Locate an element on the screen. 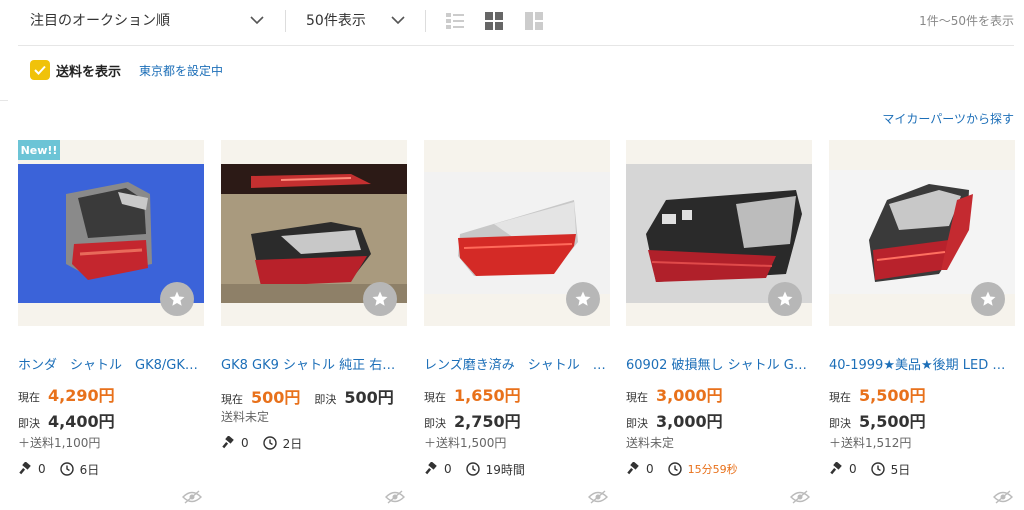  prefecture-setting-link: 東京都を設定中 is located at coordinates (181, 70).